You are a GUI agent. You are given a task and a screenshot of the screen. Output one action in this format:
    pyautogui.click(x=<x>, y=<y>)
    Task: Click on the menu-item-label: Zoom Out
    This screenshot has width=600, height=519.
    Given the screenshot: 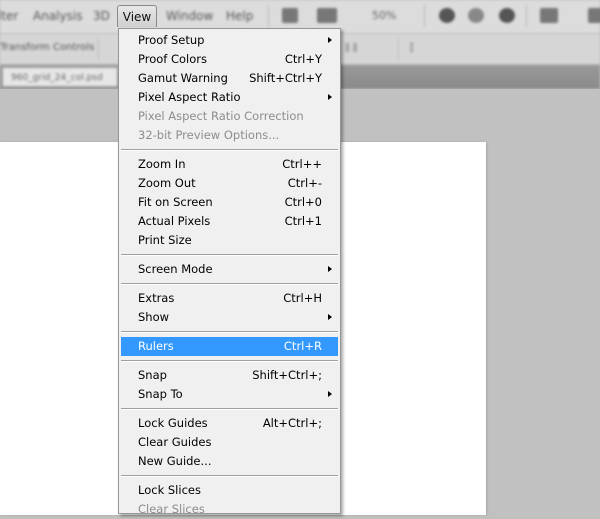 What is the action you would take?
    pyautogui.click(x=167, y=183)
    